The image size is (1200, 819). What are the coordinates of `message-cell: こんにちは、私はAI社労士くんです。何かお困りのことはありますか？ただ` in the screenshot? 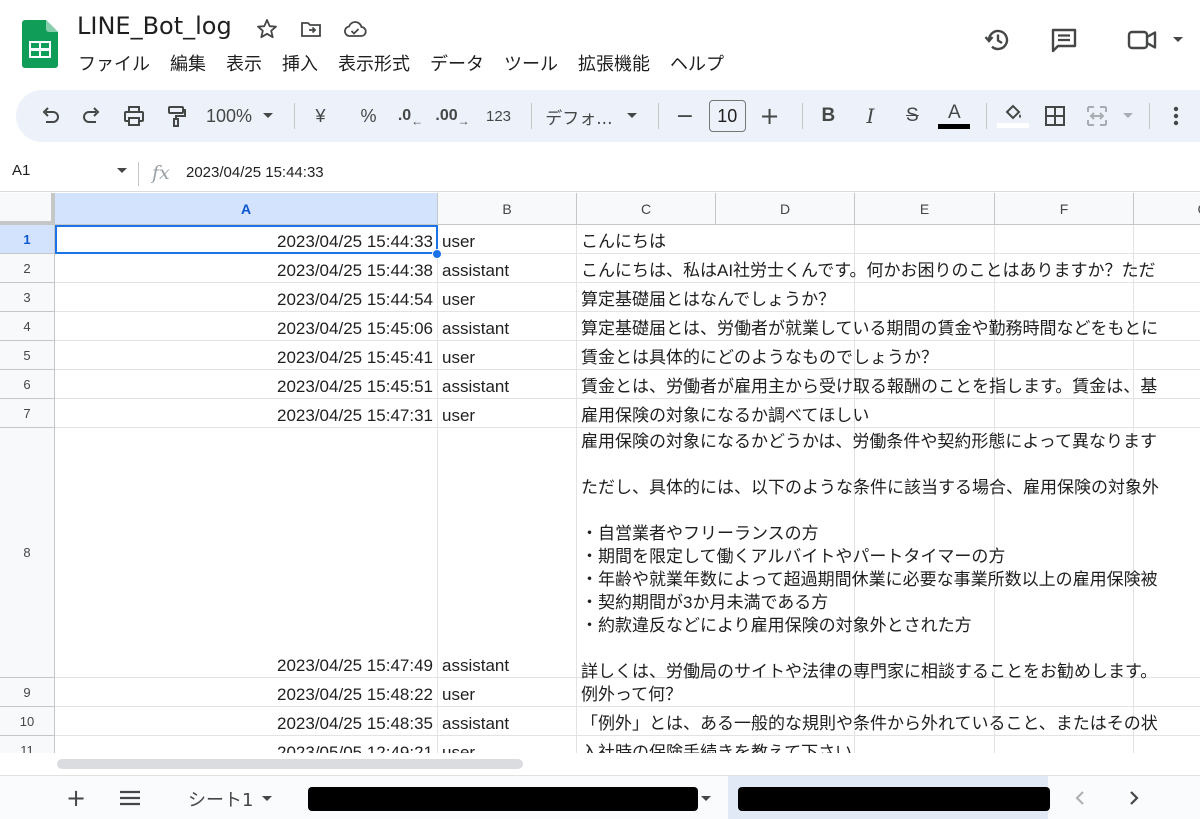 It's located at (866, 268).